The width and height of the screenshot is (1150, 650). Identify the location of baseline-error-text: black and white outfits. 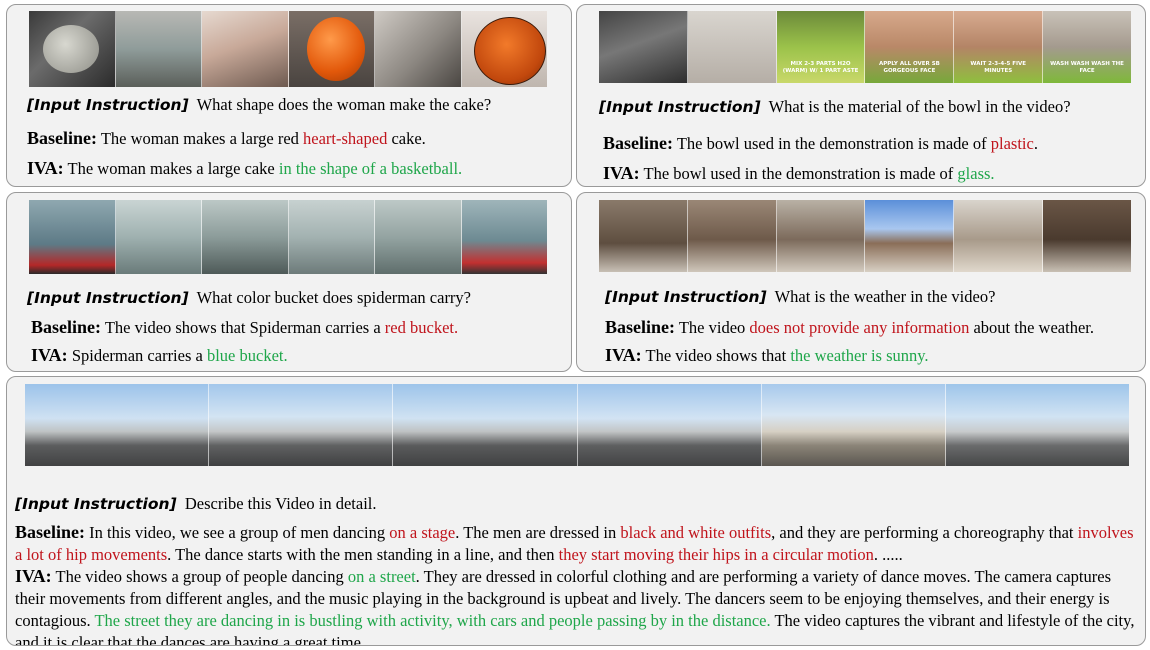
(696, 532).